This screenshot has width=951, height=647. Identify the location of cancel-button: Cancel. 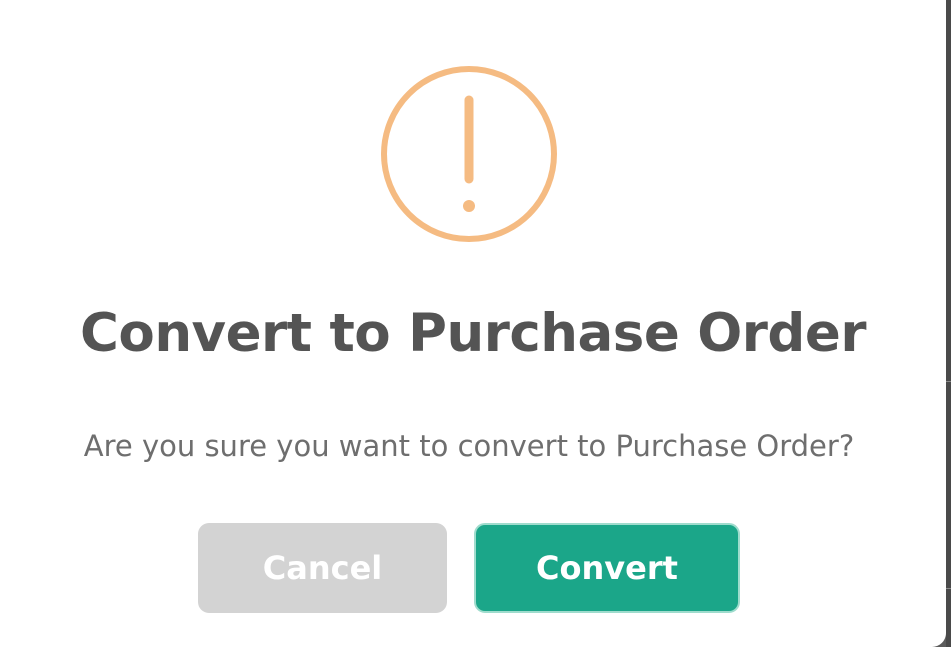
(322, 568).